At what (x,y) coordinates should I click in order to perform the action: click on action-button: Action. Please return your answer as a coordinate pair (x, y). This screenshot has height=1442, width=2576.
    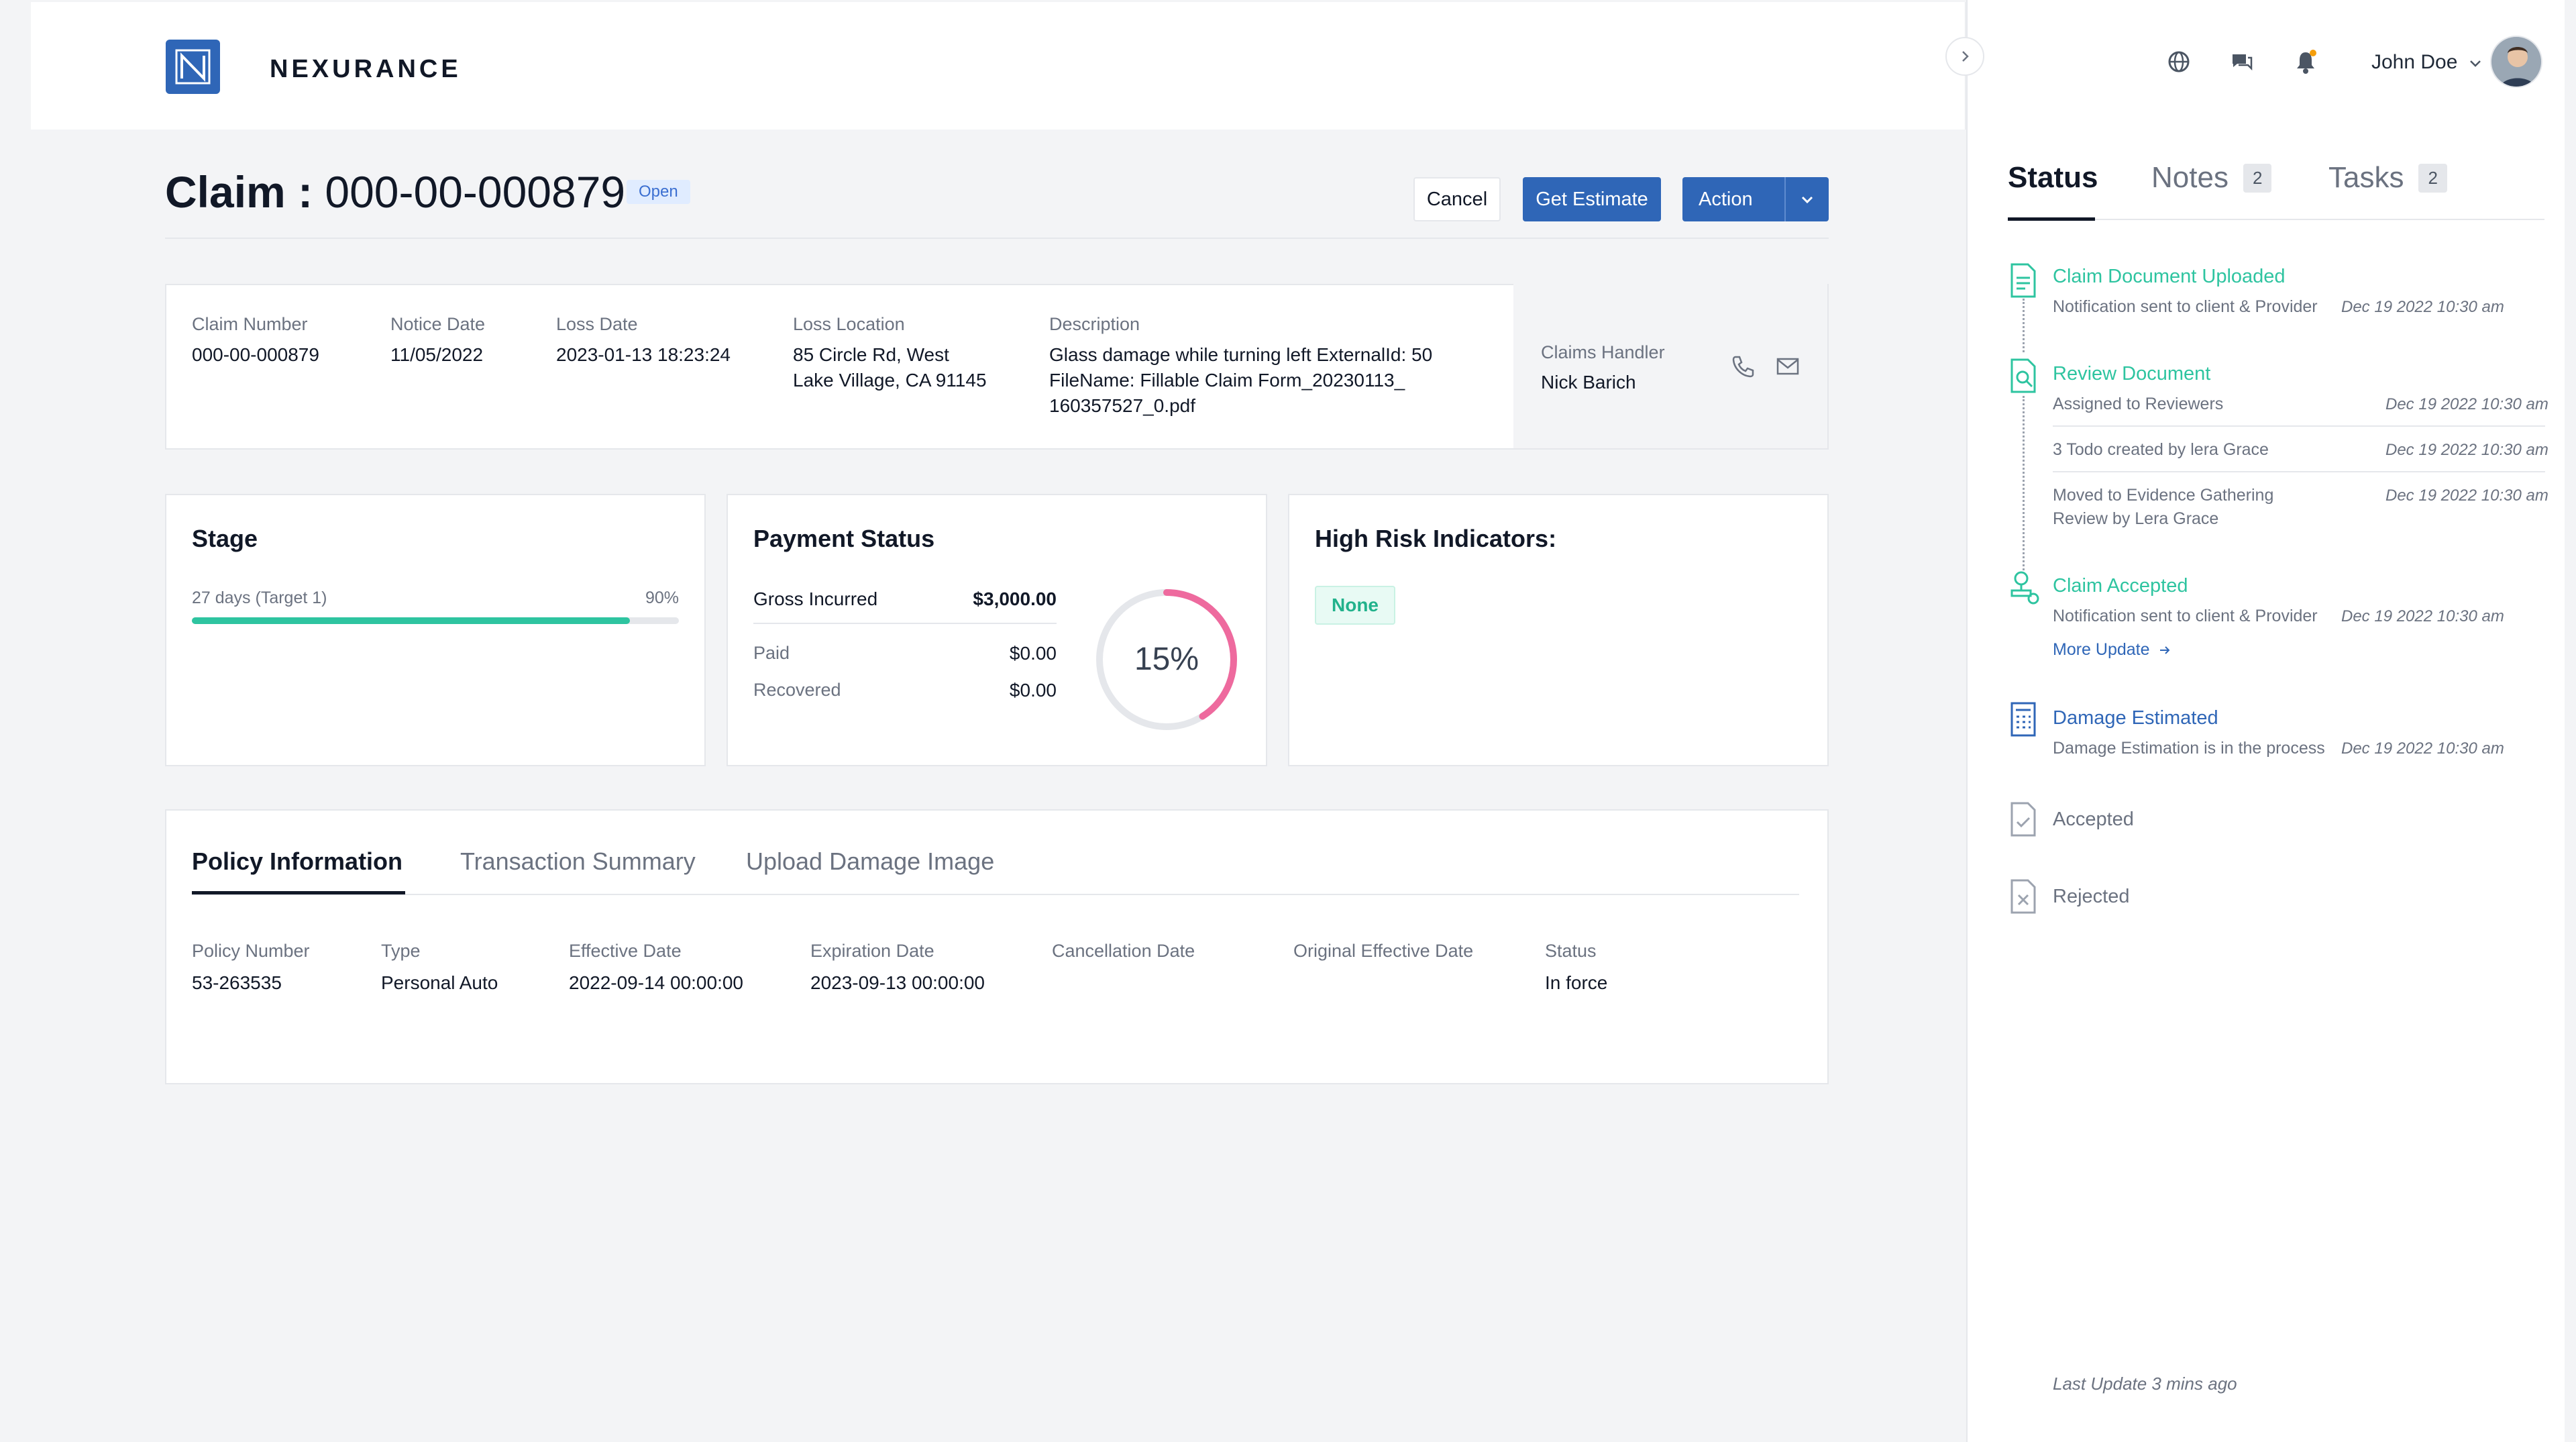
    Looking at the image, I should click on (1755, 199).